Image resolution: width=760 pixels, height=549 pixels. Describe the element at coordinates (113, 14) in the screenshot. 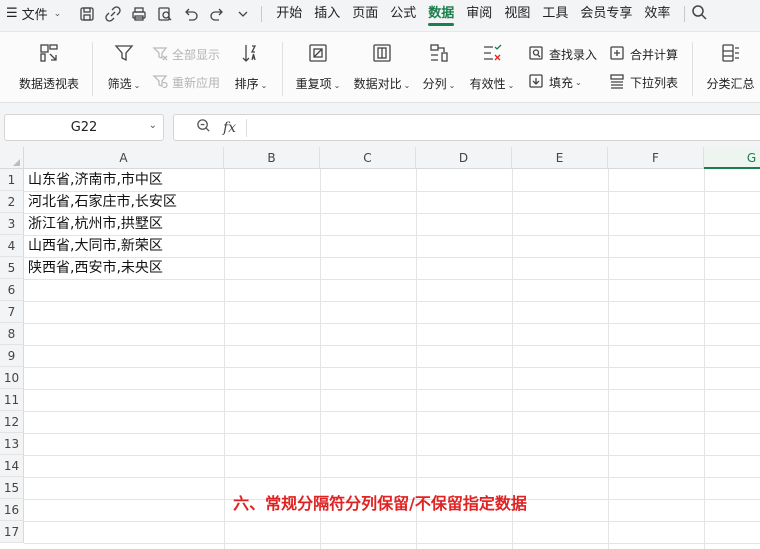

I see `link-icon` at that location.